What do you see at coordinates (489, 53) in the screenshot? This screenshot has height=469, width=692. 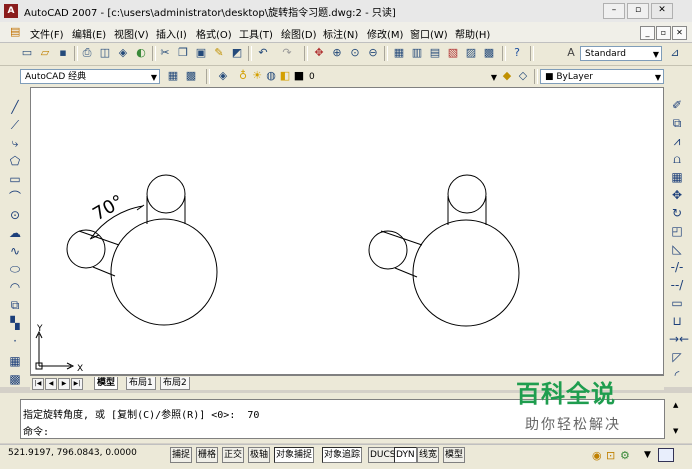 I see `calculator-icon: ▩` at bounding box center [489, 53].